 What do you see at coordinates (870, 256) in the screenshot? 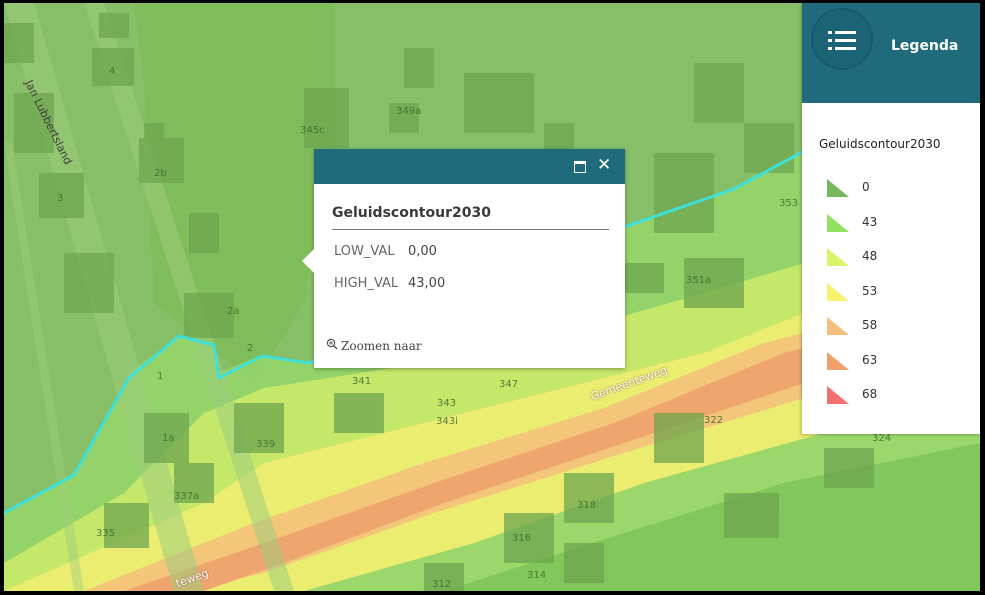
I see `legend-item-label: 48` at bounding box center [870, 256].